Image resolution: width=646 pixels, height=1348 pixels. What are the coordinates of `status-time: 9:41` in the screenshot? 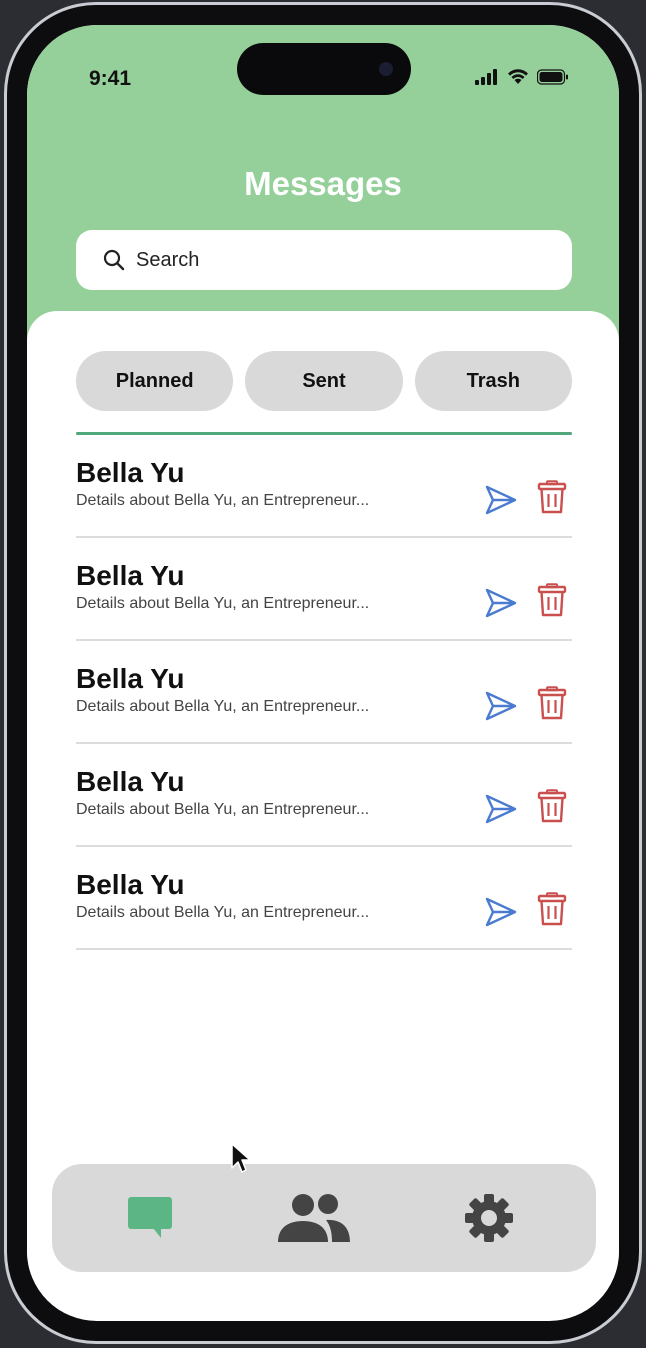 It's located at (110, 78).